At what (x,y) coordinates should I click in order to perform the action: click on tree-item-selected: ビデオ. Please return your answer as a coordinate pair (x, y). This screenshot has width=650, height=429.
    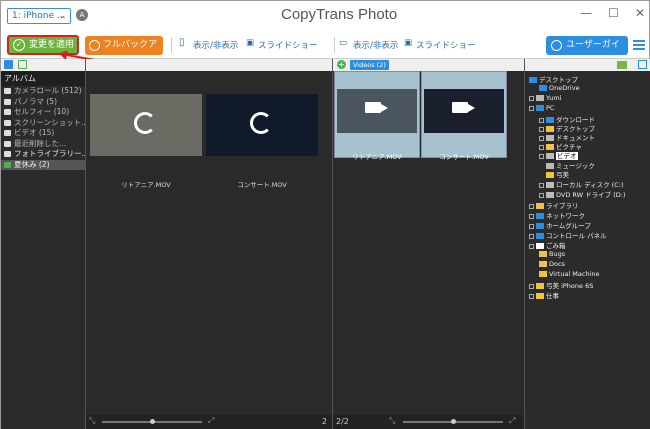
    Looking at the image, I should click on (558, 155).